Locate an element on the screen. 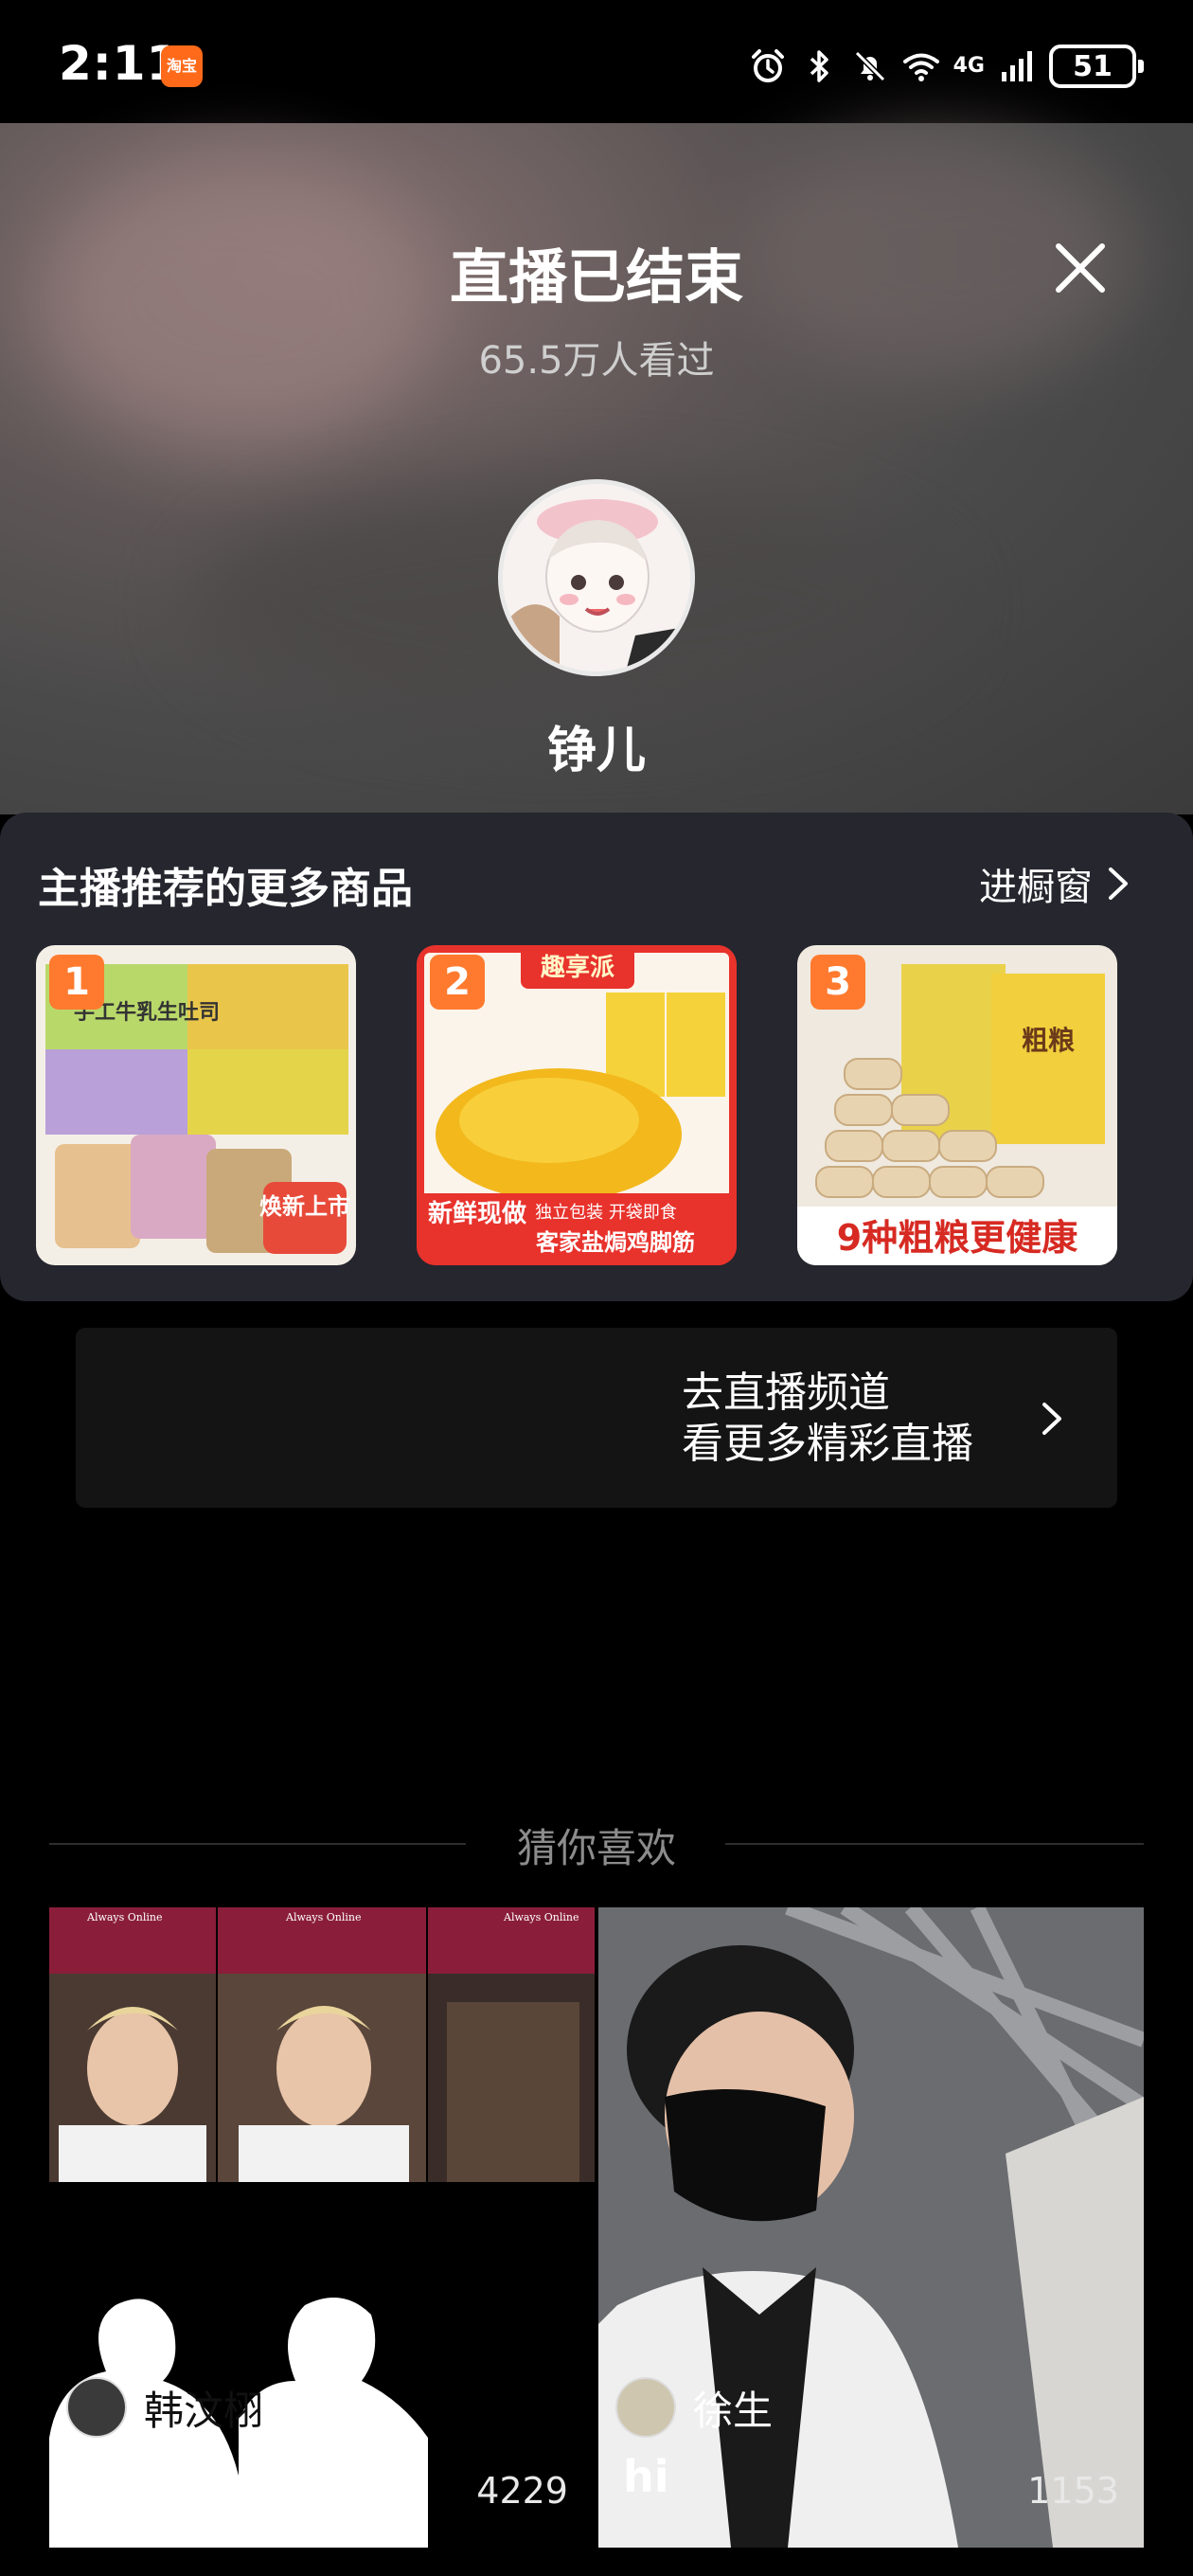 This screenshot has height=2576, width=1193. product-tag: 焕新上市 is located at coordinates (304, 1206).